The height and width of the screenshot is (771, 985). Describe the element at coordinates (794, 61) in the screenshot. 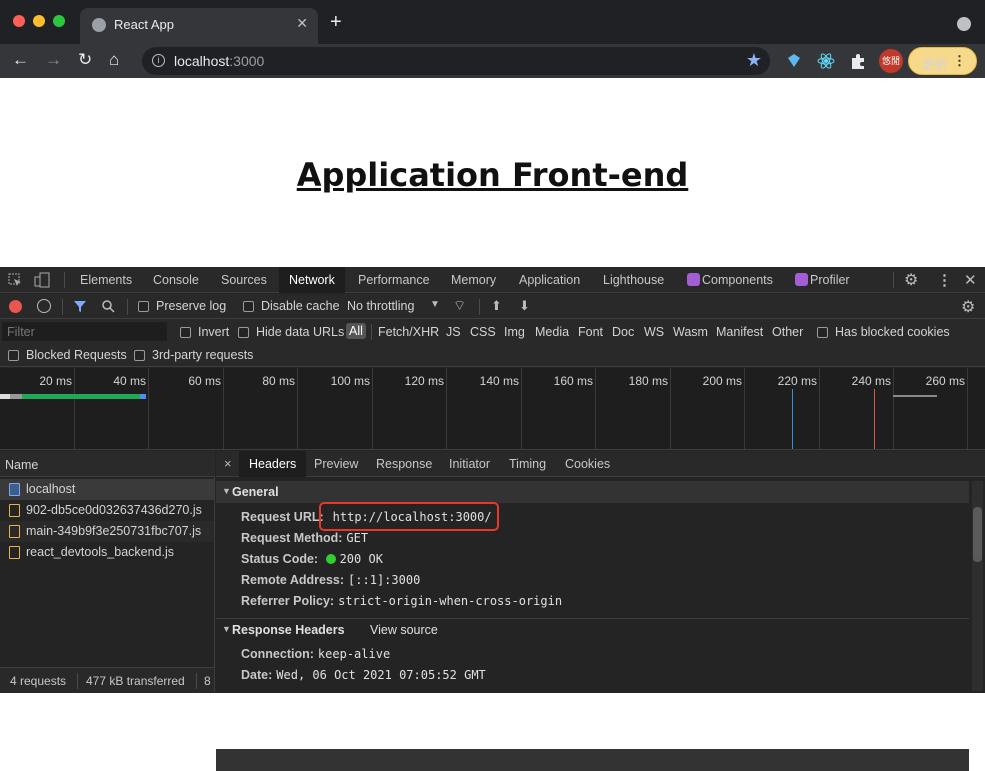

I see `gem-extension-icon` at that location.